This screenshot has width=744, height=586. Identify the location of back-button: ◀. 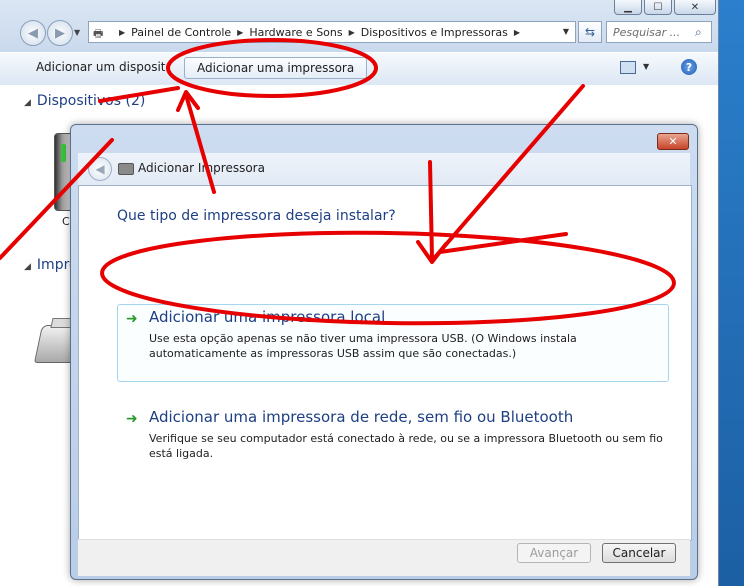
(33, 33).